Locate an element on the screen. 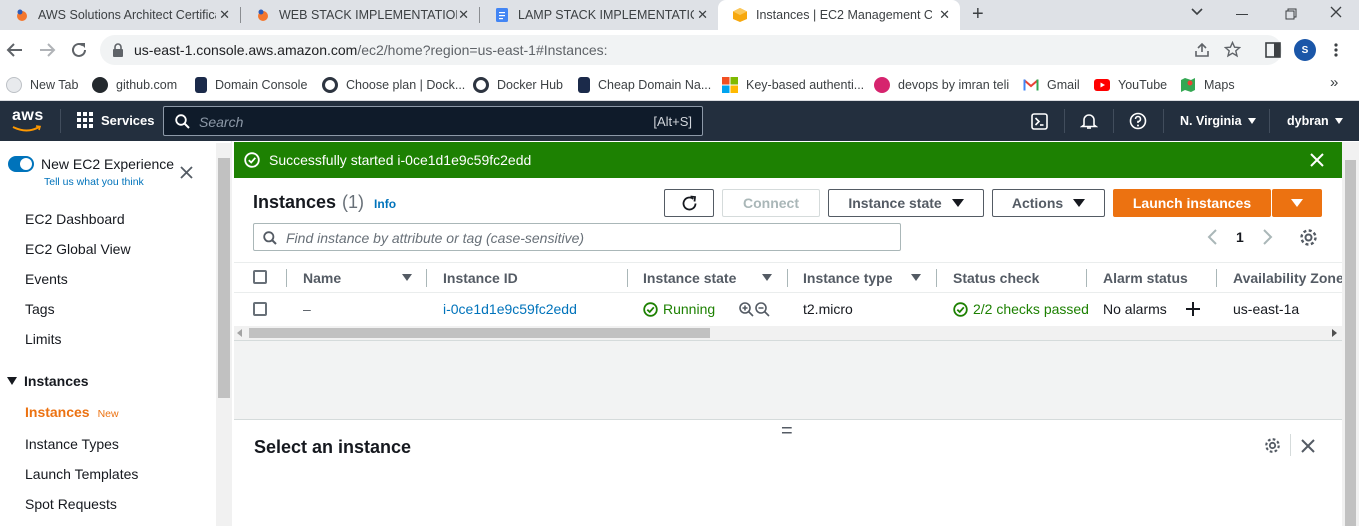 This screenshot has height=526, width=1359. nav-instance-types: Instance Types is located at coordinates (72, 444).